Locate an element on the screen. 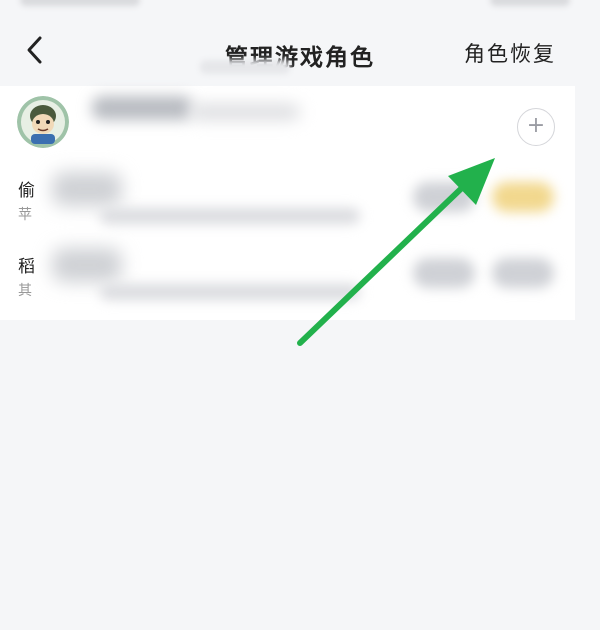  blurred-account-name is located at coordinates (142, 108).